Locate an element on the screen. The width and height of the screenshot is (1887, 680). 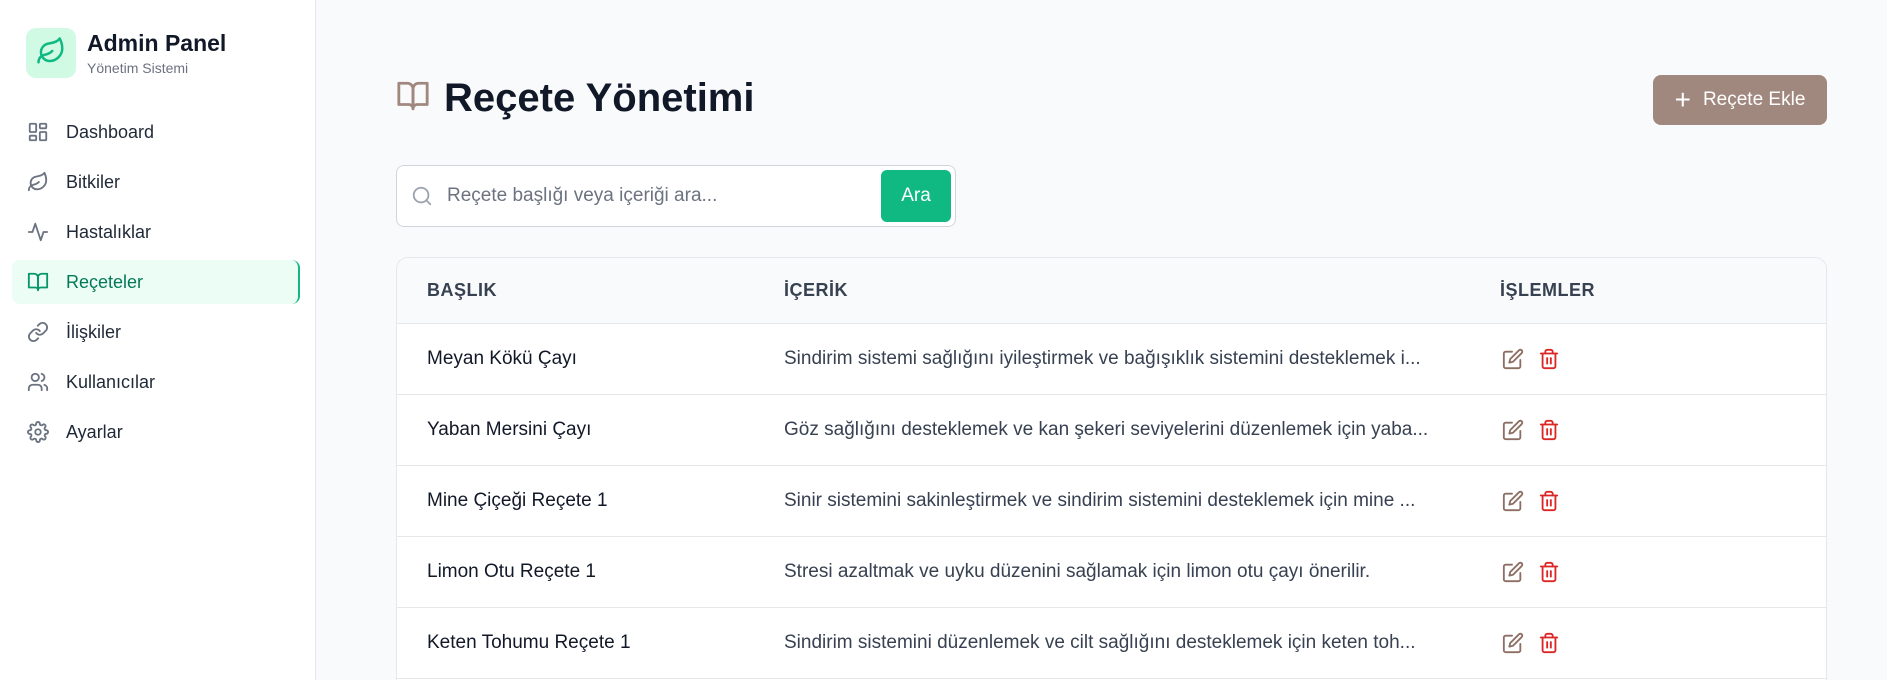
brand: Admin Panel Yönetim Sistemi is located at coordinates (126, 53).